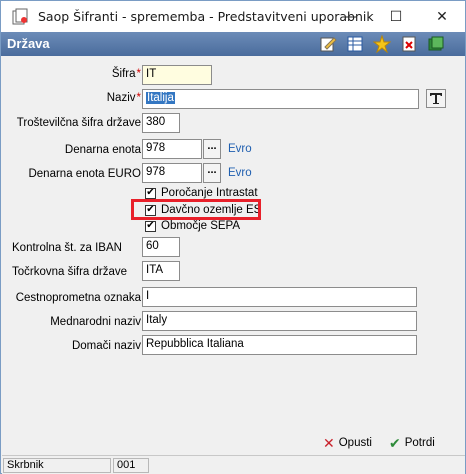  I want to click on checkbox-obmocje-sepa: ✔ Območje SEPA, so click(192, 226).